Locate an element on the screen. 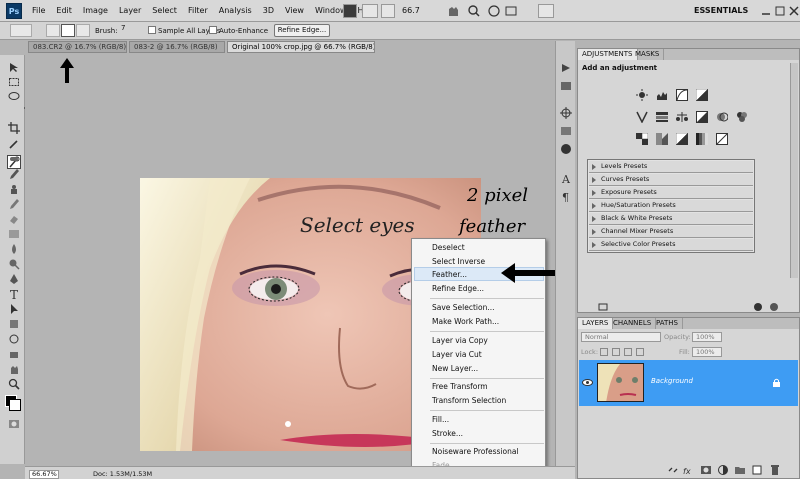 This screenshot has width=800, height=479. menu-item-deselect: Deselect is located at coordinates (448, 247).